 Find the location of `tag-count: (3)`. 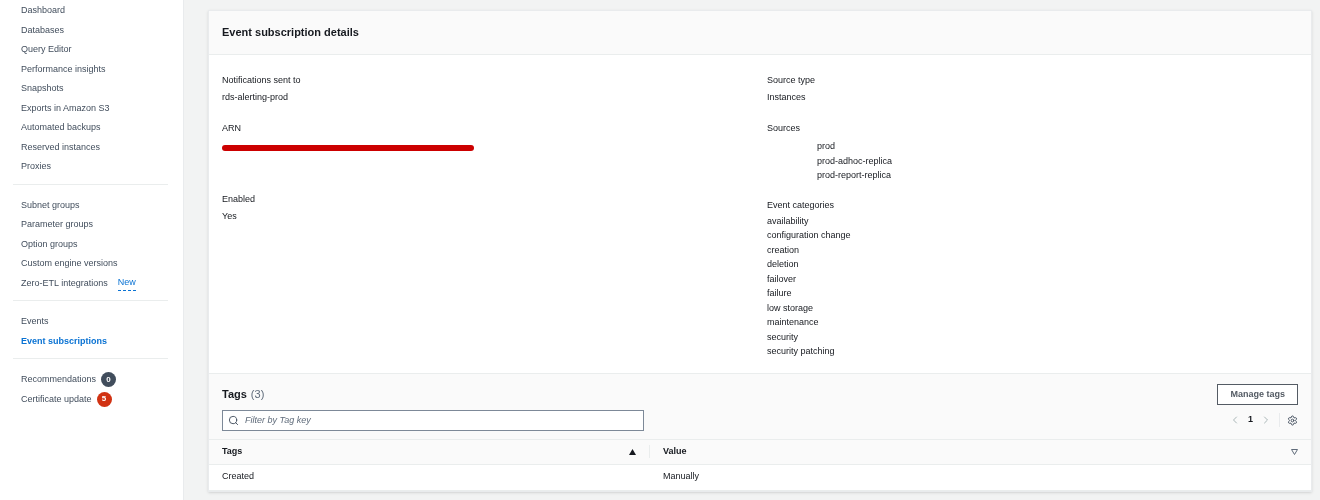

tag-count: (3) is located at coordinates (257, 394).